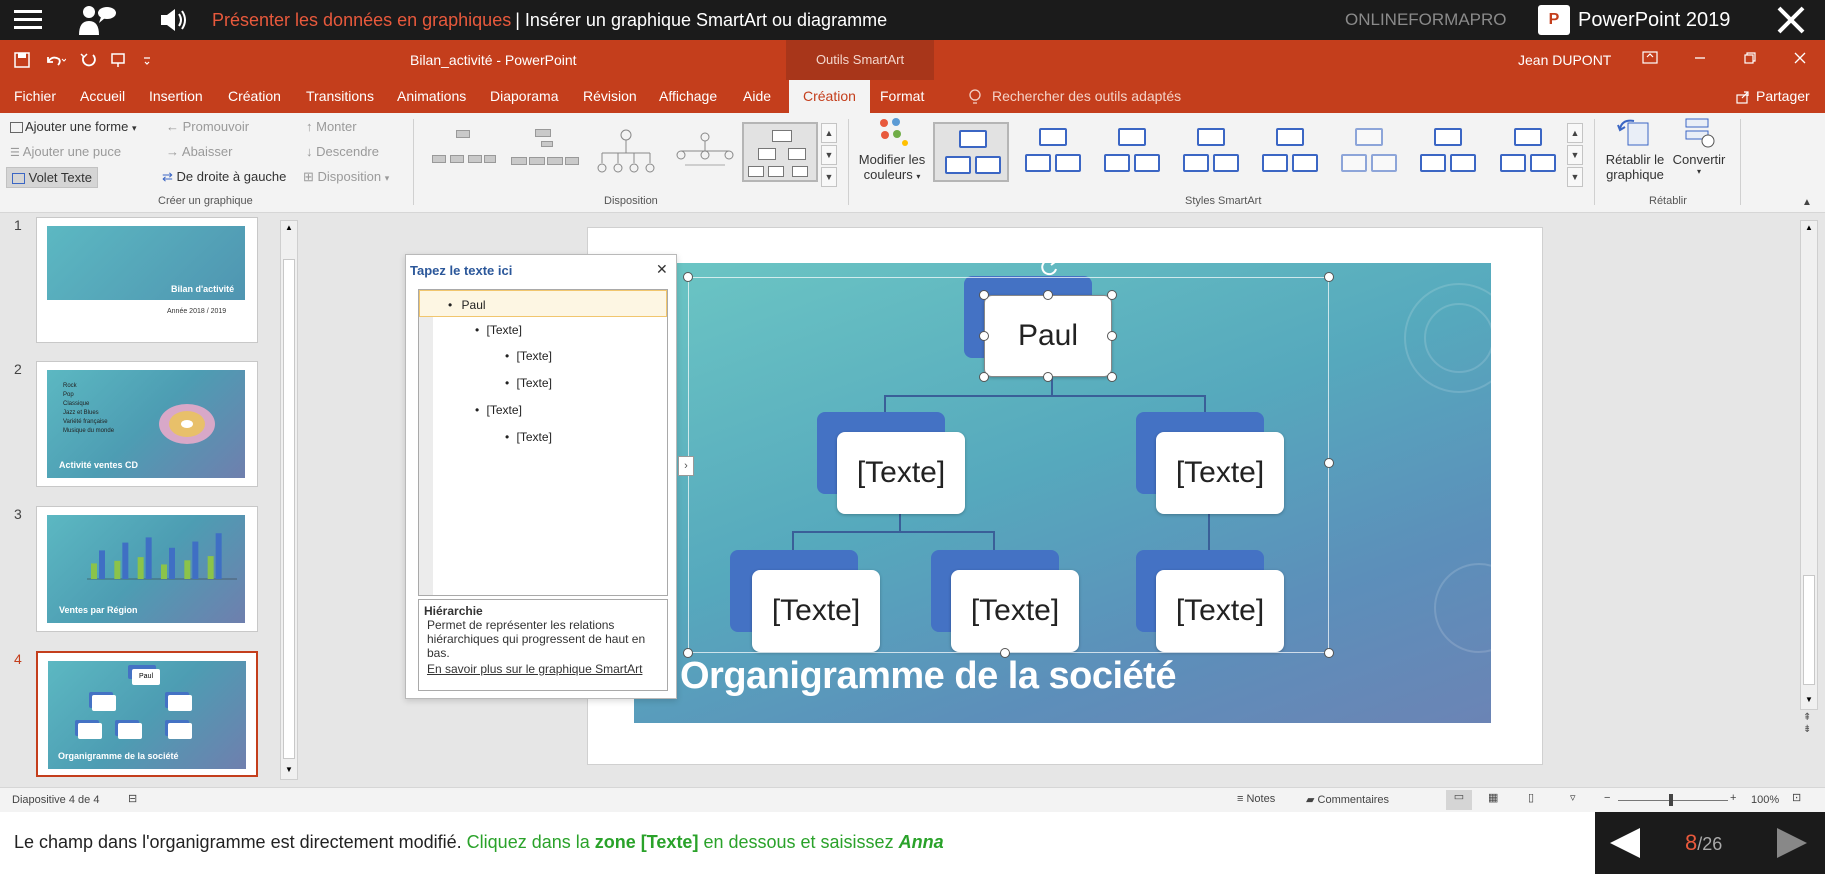  What do you see at coordinates (686, 466) in the screenshot?
I see `text-pane-toggle-icon: ›` at bounding box center [686, 466].